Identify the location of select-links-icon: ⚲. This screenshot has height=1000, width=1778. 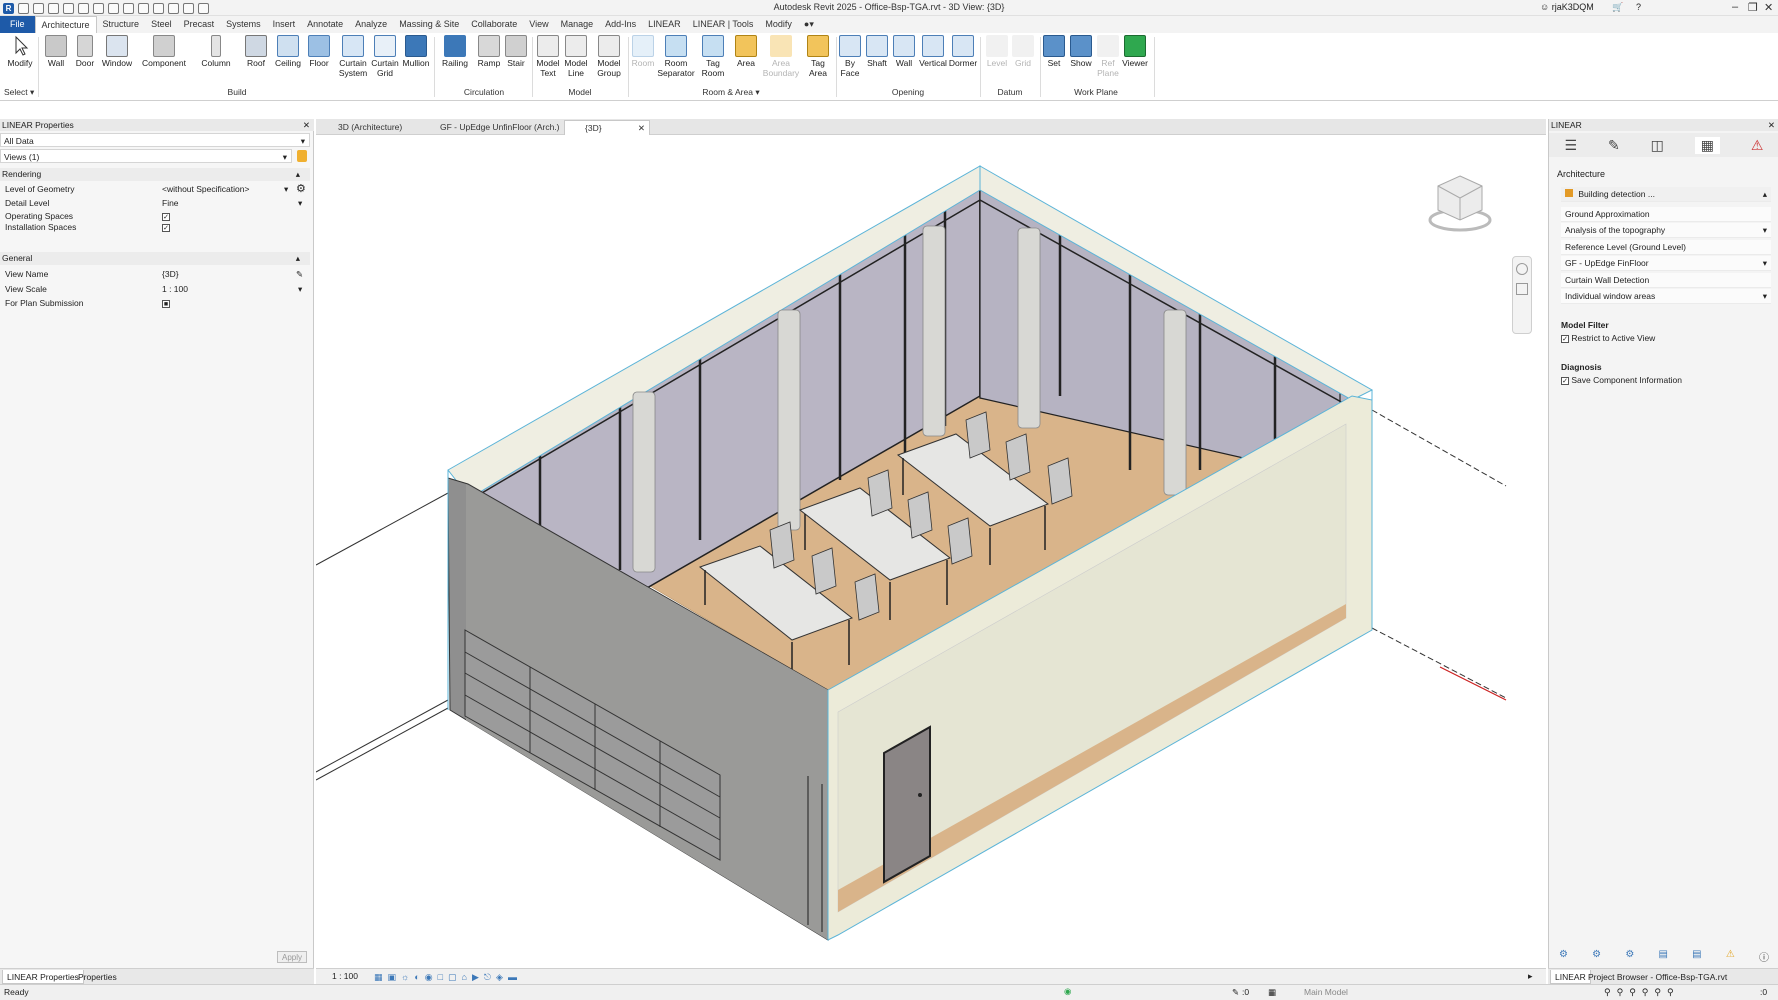
(1607, 992).